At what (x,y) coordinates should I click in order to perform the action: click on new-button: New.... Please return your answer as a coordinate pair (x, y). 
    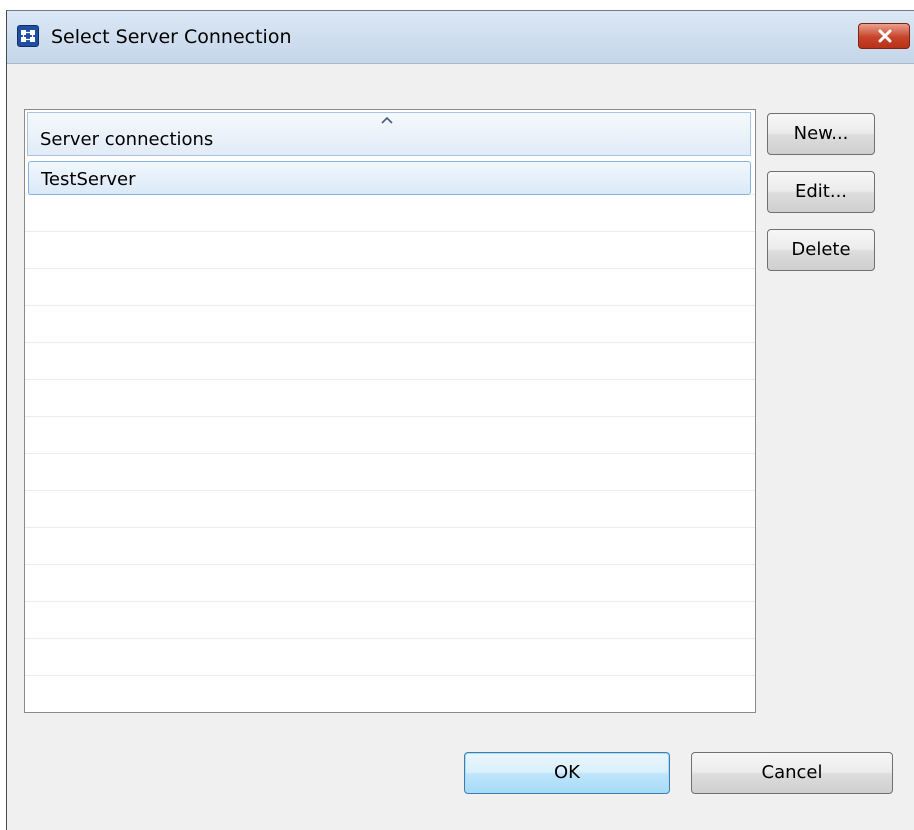
    Looking at the image, I should click on (821, 134).